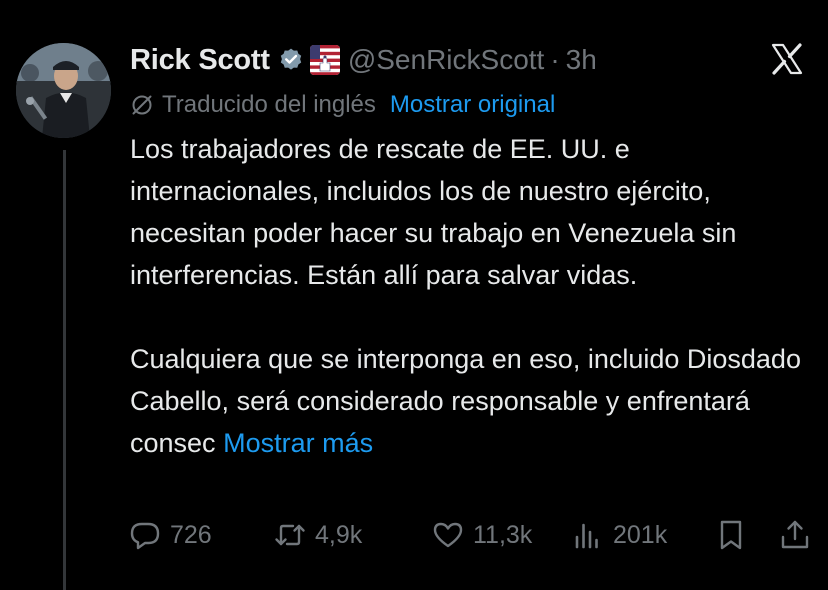 Image resolution: width=828 pixels, height=590 pixels. I want to click on translate-slash-icon, so click(142, 105).